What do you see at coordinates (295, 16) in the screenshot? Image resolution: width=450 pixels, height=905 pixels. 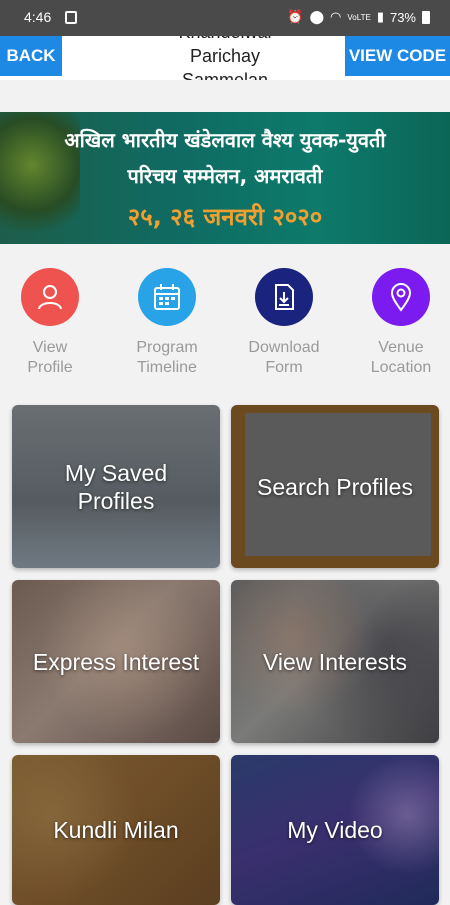 I see `alarm-icon: ⏰` at bounding box center [295, 16].